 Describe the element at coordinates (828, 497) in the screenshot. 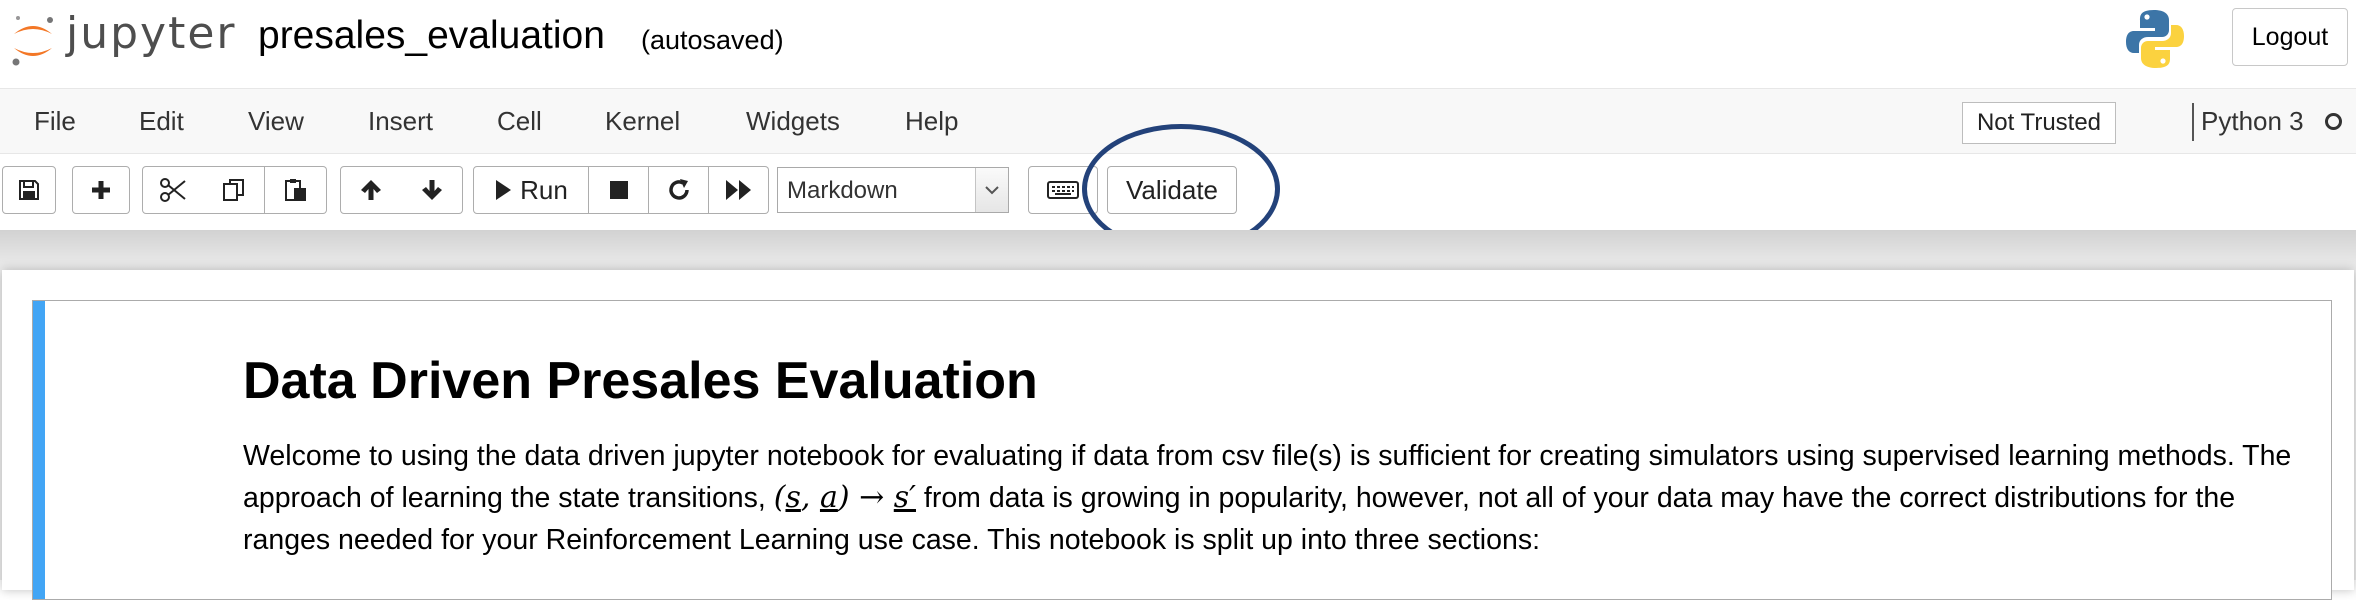

I see `math-action: a` at that location.